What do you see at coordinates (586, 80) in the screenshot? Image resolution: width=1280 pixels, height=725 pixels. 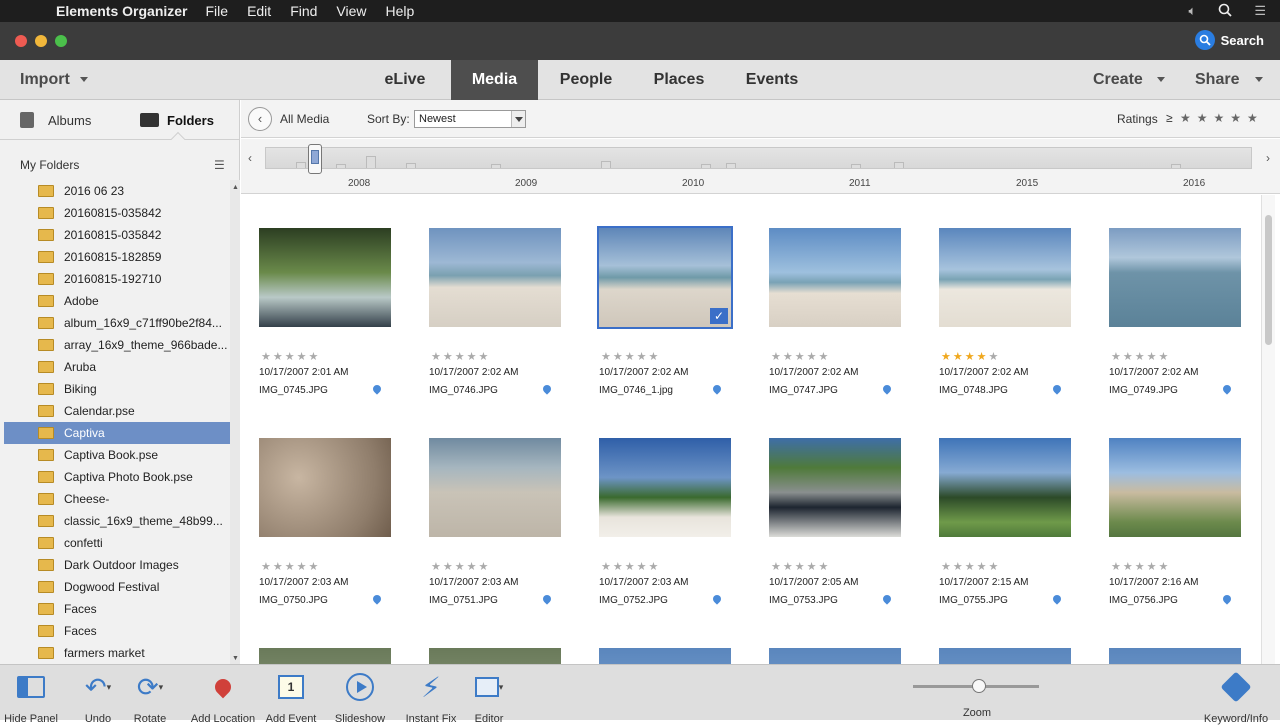 I see `tab-people: People` at bounding box center [586, 80].